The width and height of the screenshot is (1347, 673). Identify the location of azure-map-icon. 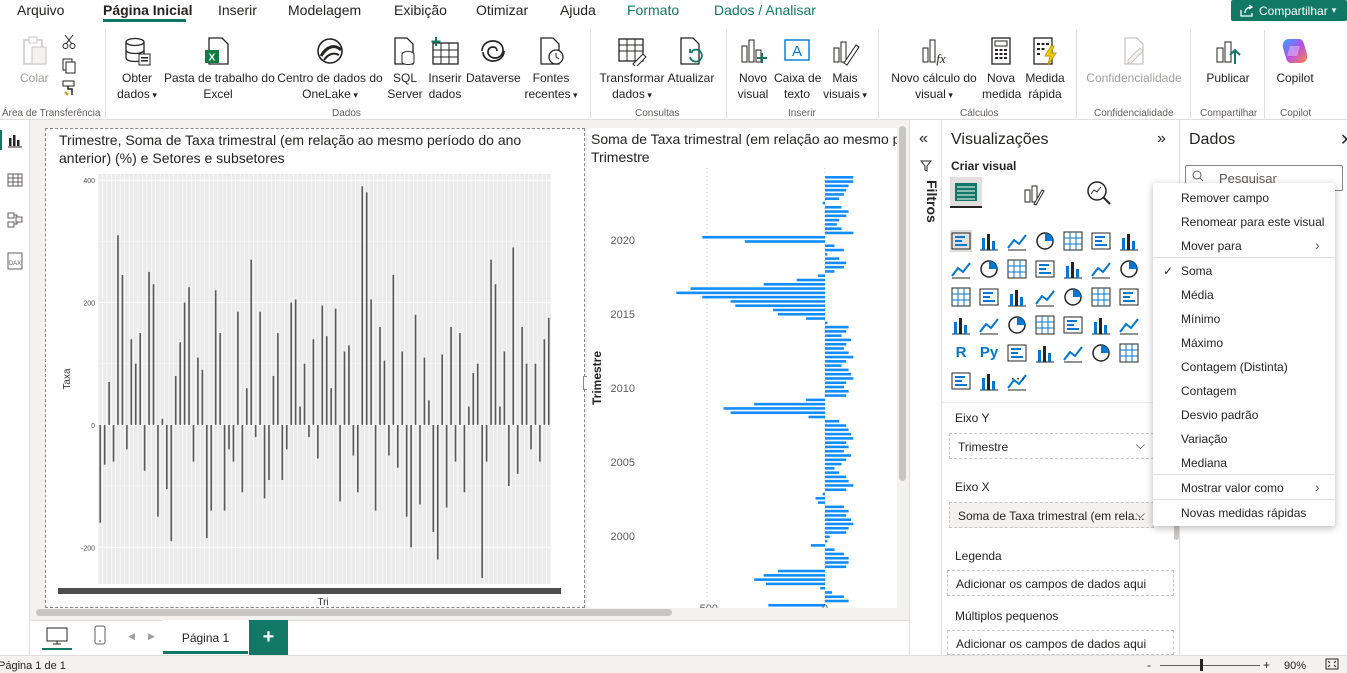
(1129, 297).